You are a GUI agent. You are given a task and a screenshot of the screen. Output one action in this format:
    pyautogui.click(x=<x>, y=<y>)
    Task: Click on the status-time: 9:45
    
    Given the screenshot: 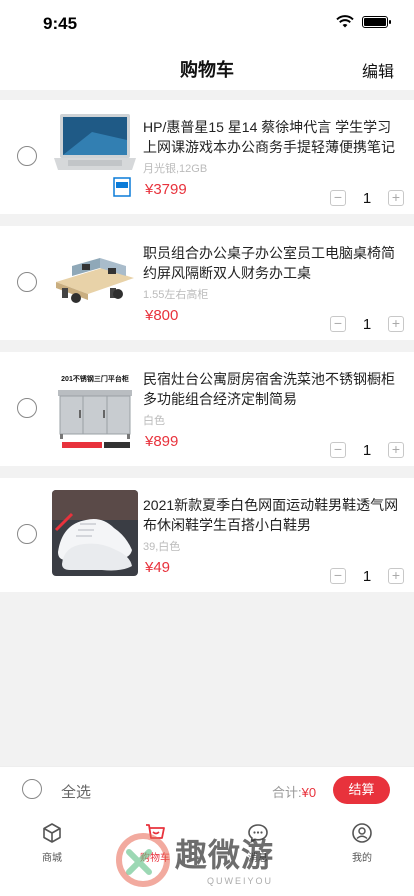 What is the action you would take?
    pyautogui.click(x=60, y=23)
    